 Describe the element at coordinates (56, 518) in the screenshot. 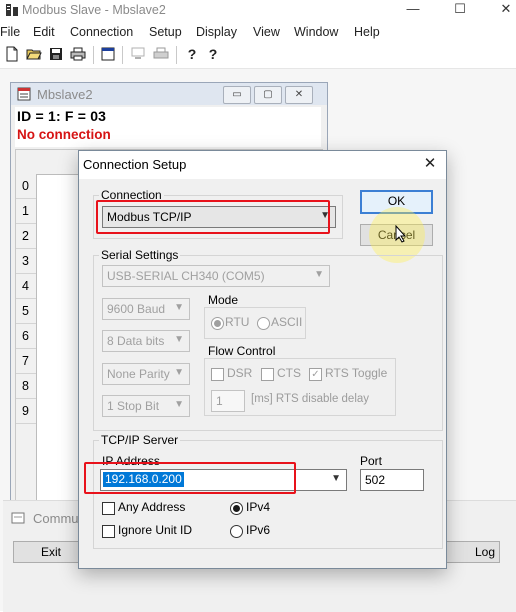

I see `communication-title: Commu` at that location.